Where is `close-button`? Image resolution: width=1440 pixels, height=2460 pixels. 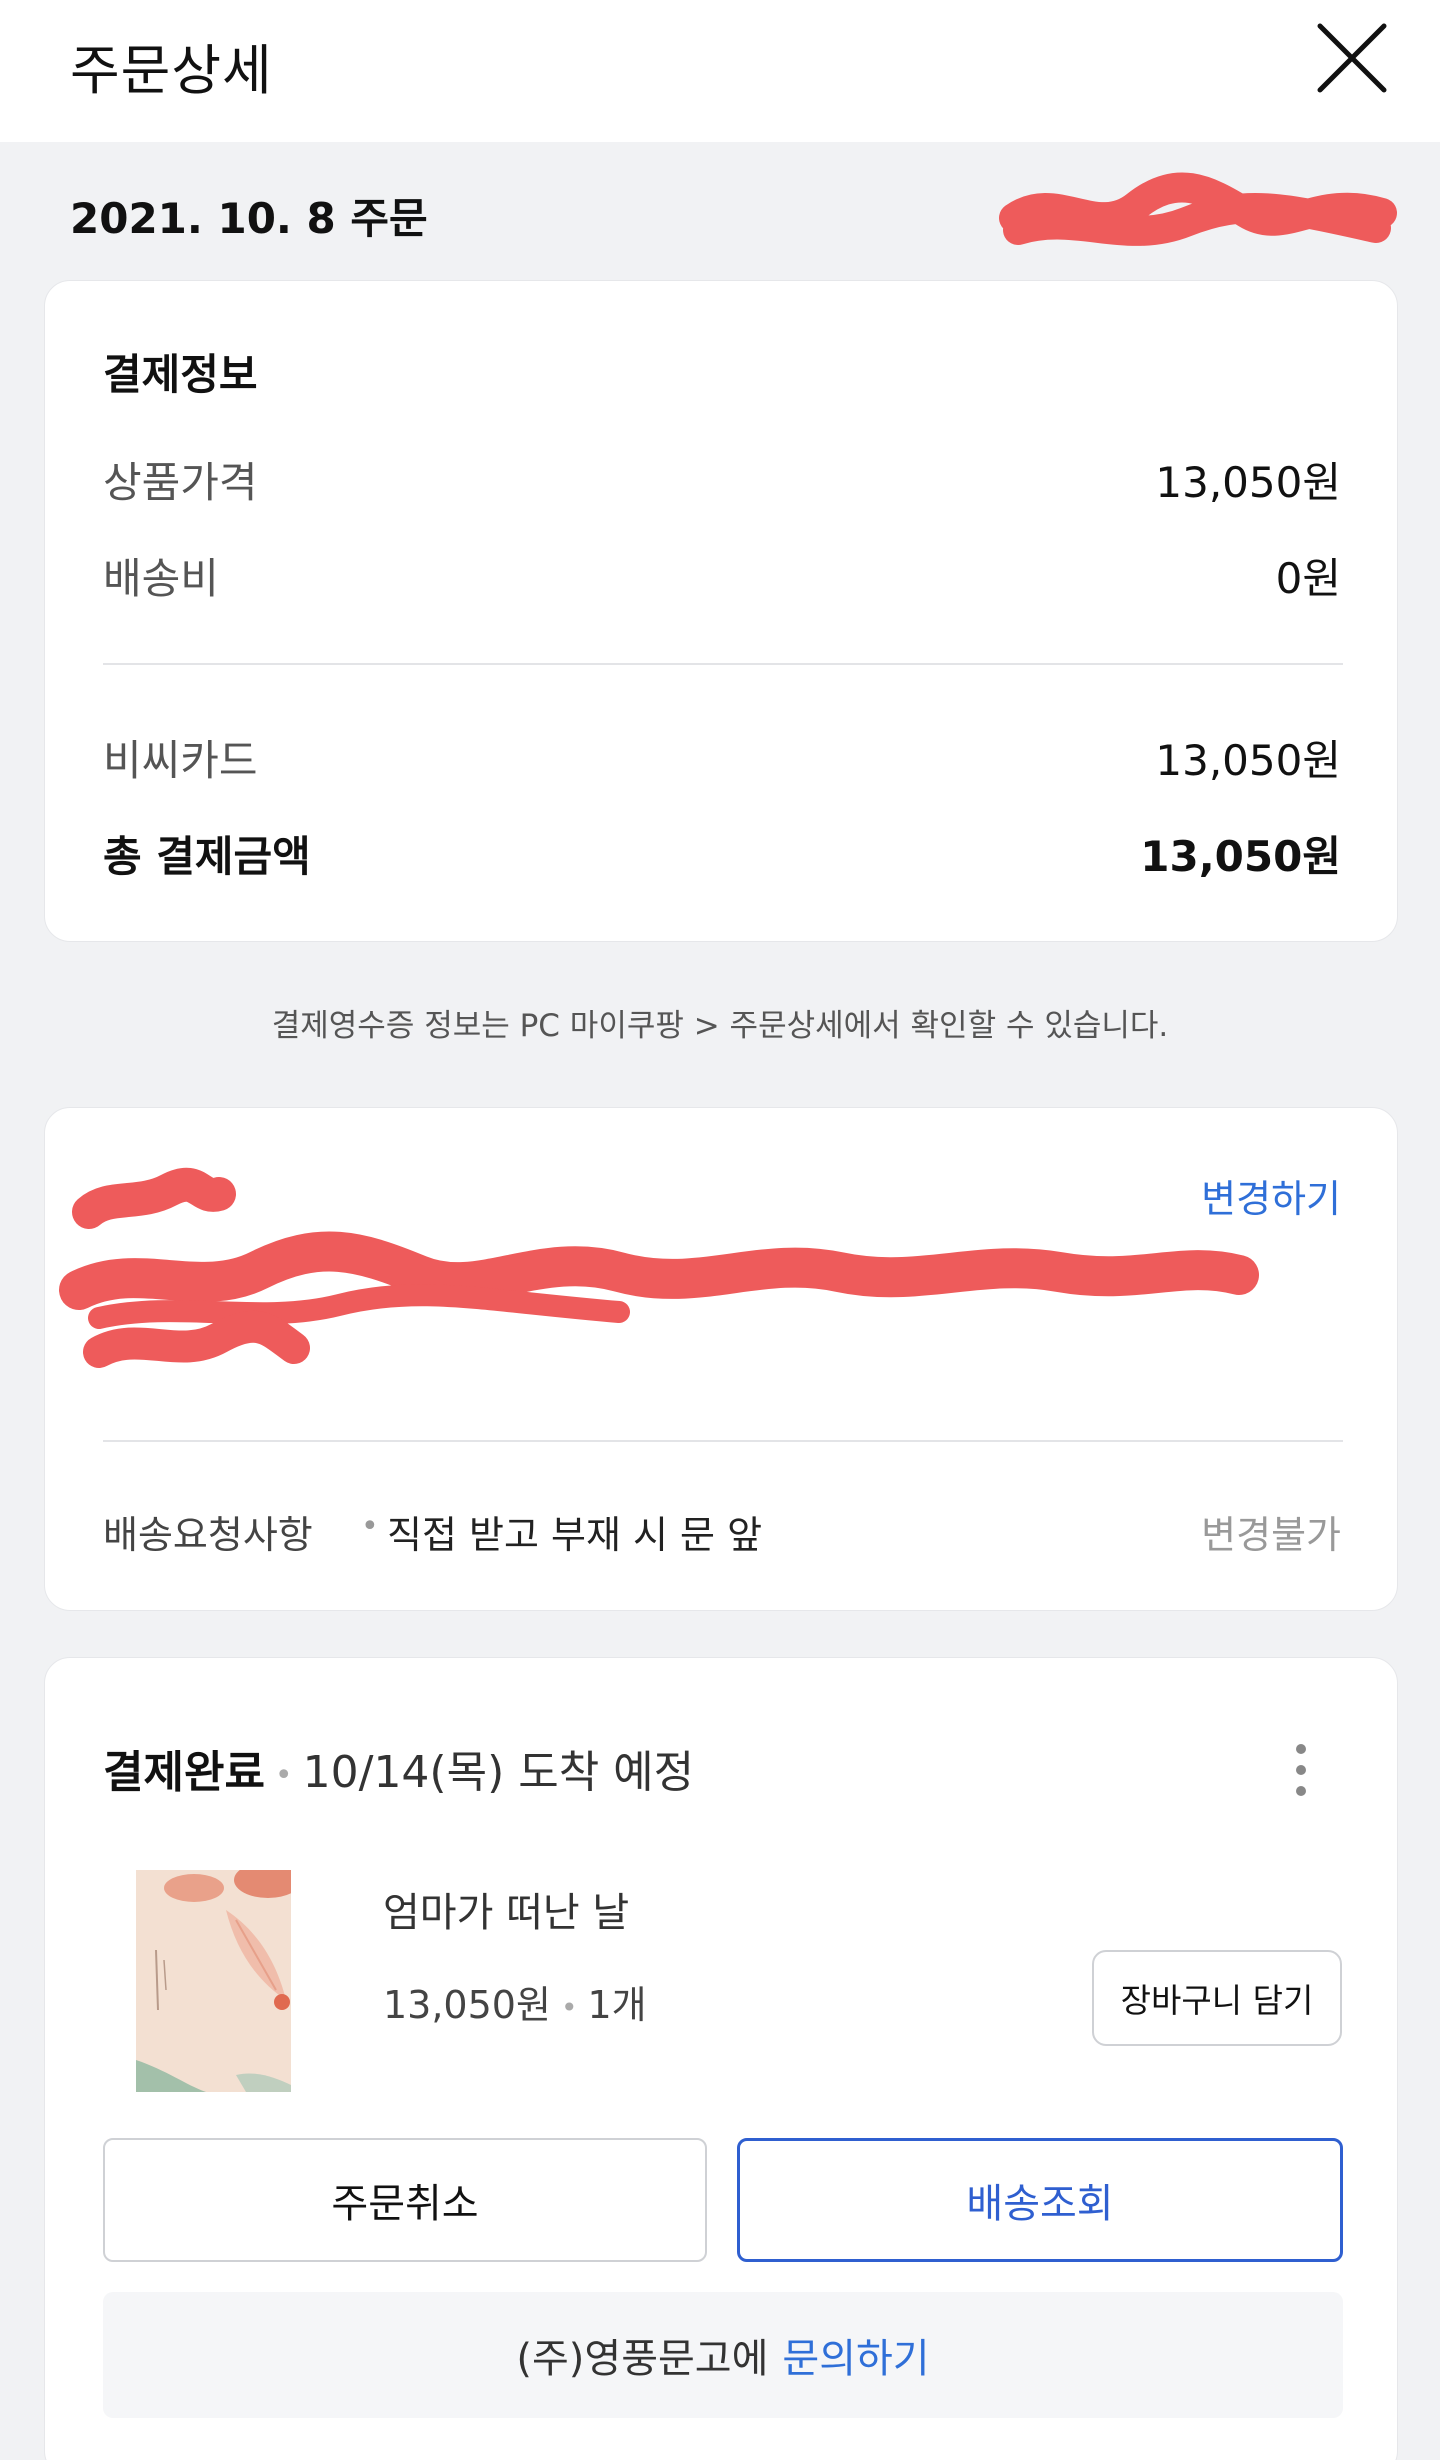 close-button is located at coordinates (1352, 58).